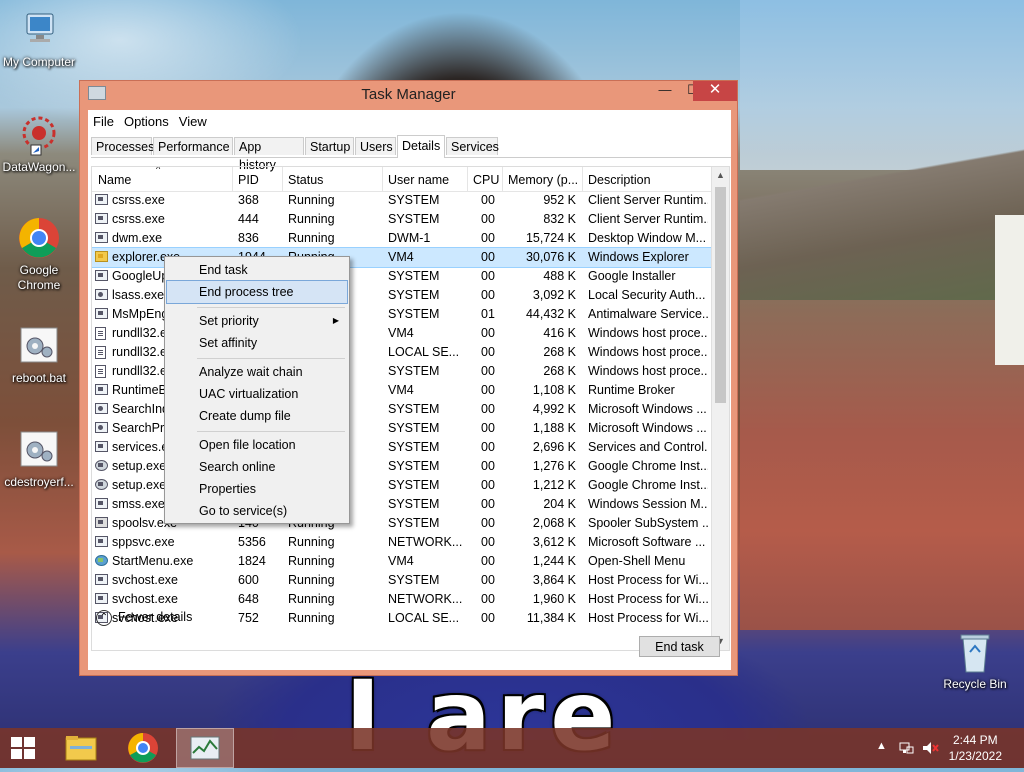 This screenshot has height=772, width=1024. I want to click on cell-mem: 1,212 K, so click(554, 485).